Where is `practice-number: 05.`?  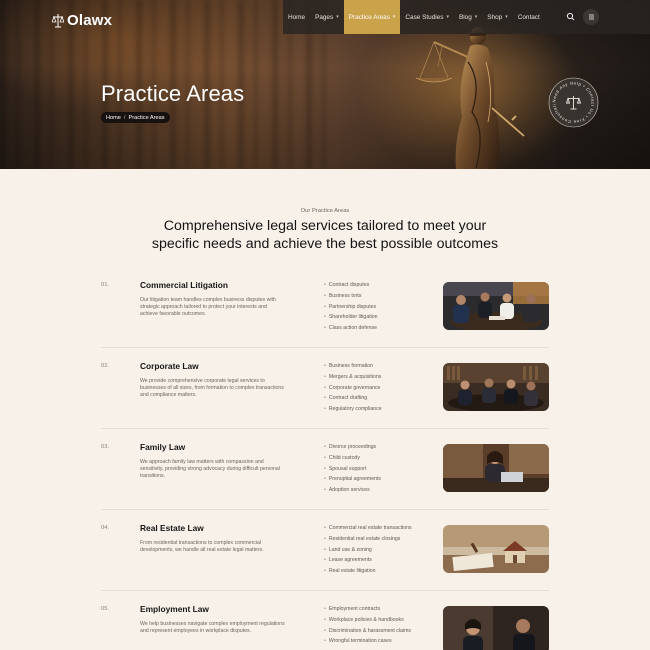 practice-number: 05. is located at coordinates (105, 609).